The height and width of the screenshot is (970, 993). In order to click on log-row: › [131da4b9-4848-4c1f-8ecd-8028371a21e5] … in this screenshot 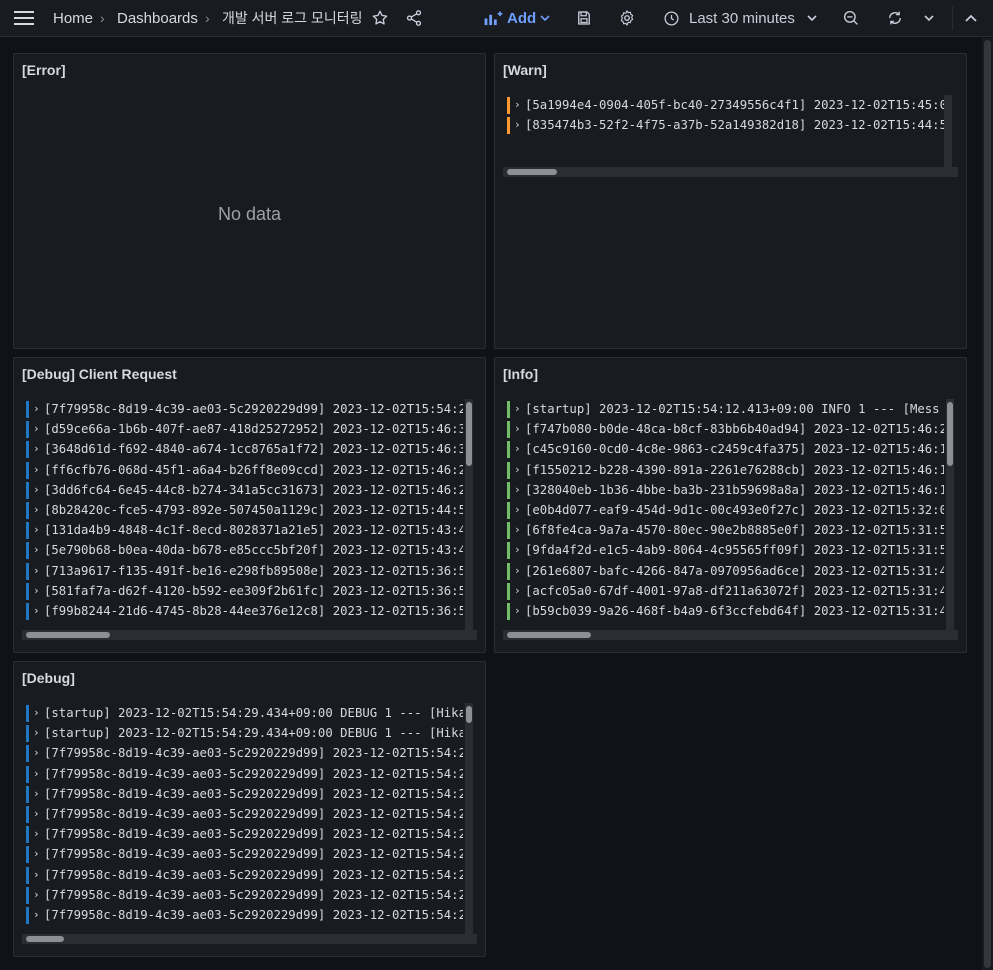, I will do `click(244, 530)`.